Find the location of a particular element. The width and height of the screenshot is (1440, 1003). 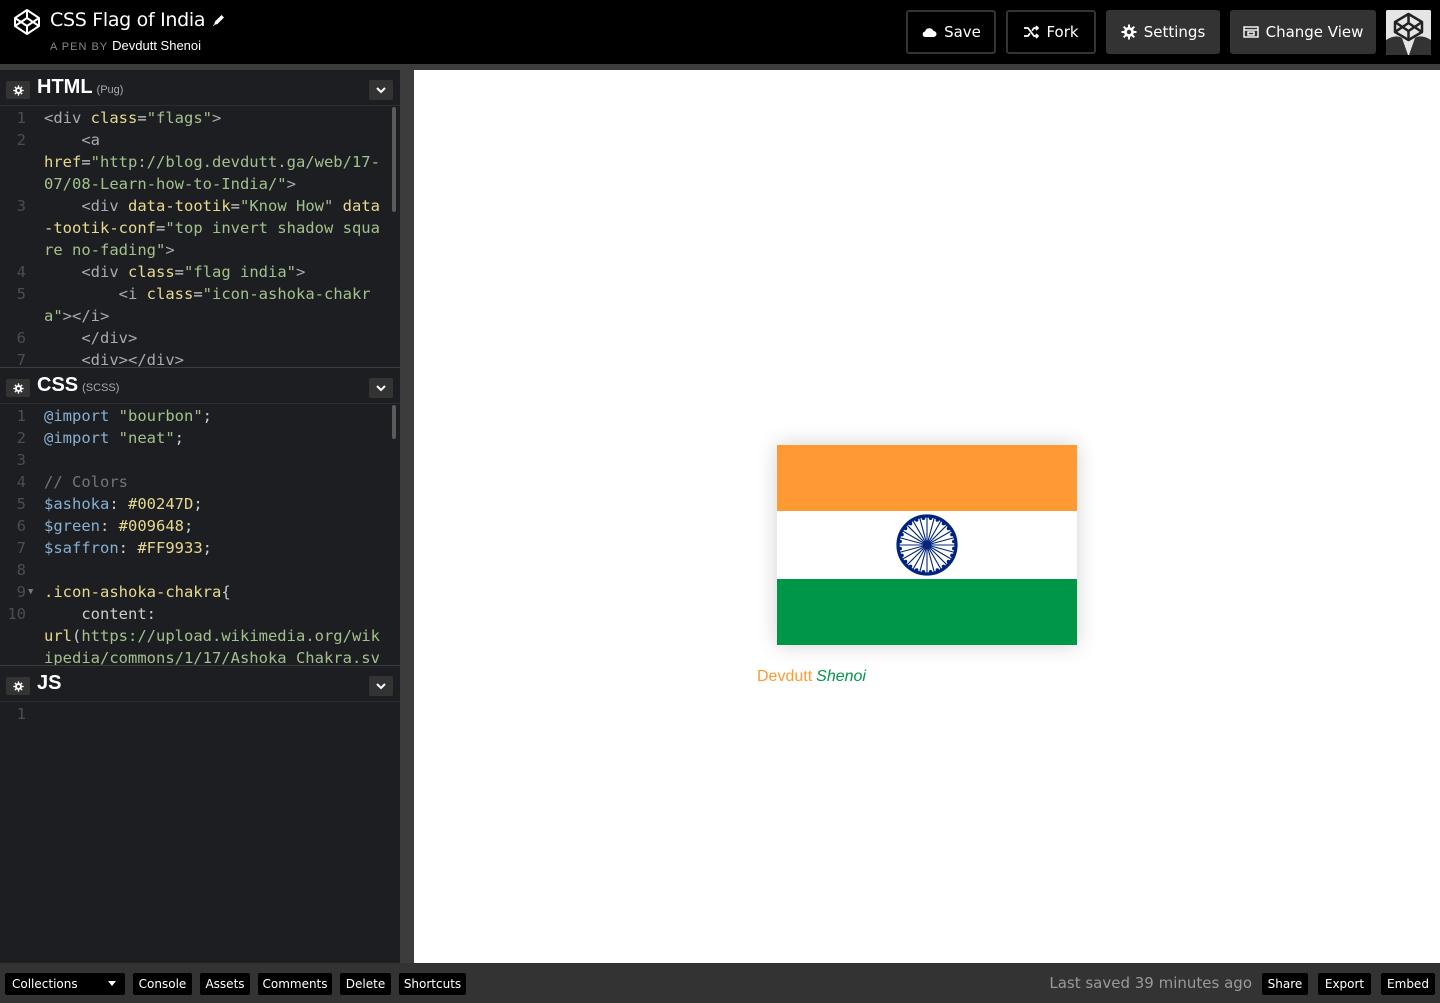

save-button: Save is located at coordinates (951, 32).